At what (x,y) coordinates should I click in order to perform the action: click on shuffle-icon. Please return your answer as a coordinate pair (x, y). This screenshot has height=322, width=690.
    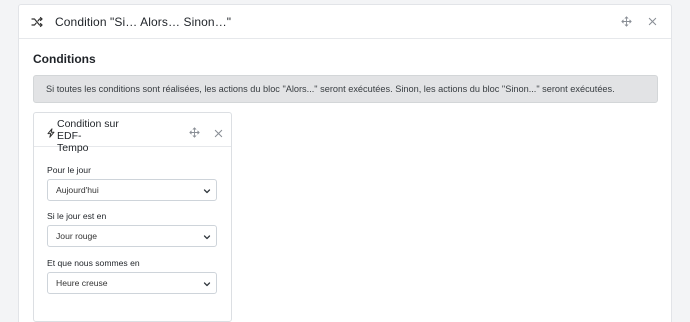
    Looking at the image, I should click on (37, 22).